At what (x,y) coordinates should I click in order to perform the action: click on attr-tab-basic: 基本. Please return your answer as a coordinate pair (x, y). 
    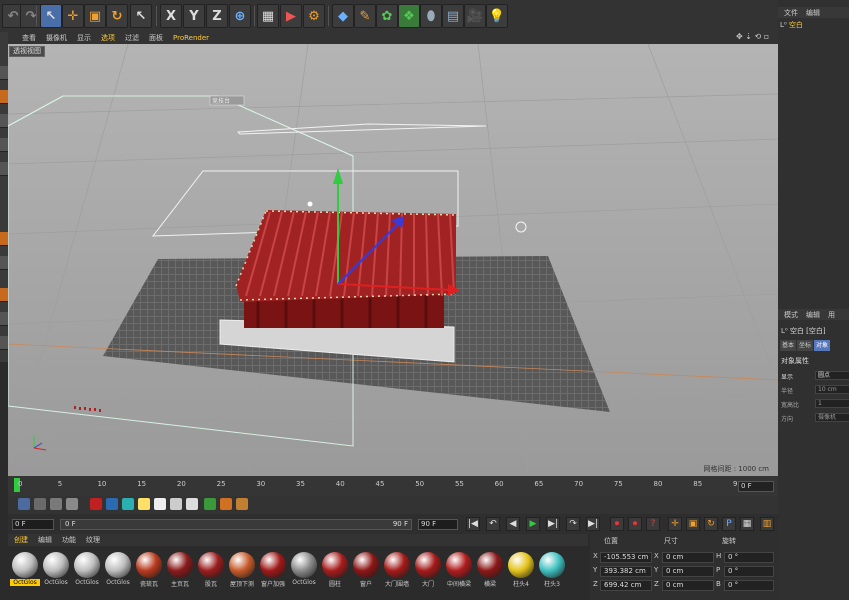
    Looking at the image, I should click on (788, 345).